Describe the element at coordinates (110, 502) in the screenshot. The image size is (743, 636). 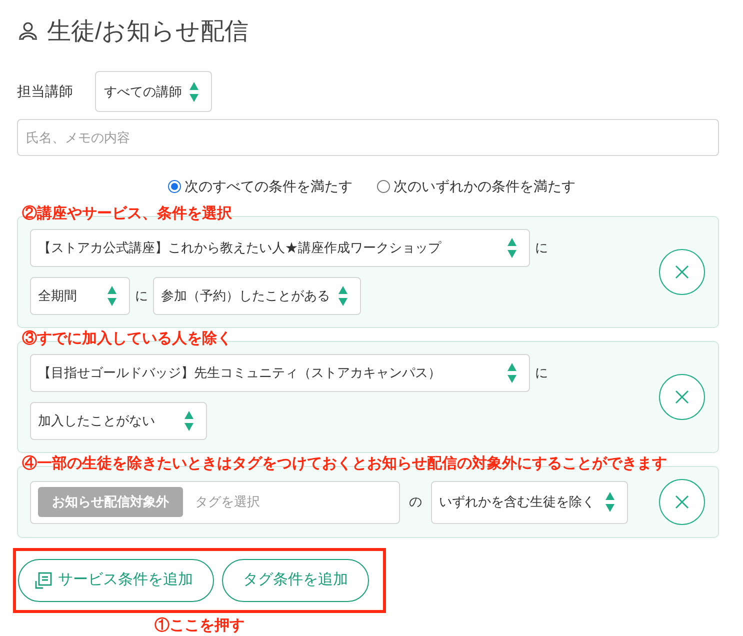
I see `tag-chip: お知らせ配信対象外` at that location.